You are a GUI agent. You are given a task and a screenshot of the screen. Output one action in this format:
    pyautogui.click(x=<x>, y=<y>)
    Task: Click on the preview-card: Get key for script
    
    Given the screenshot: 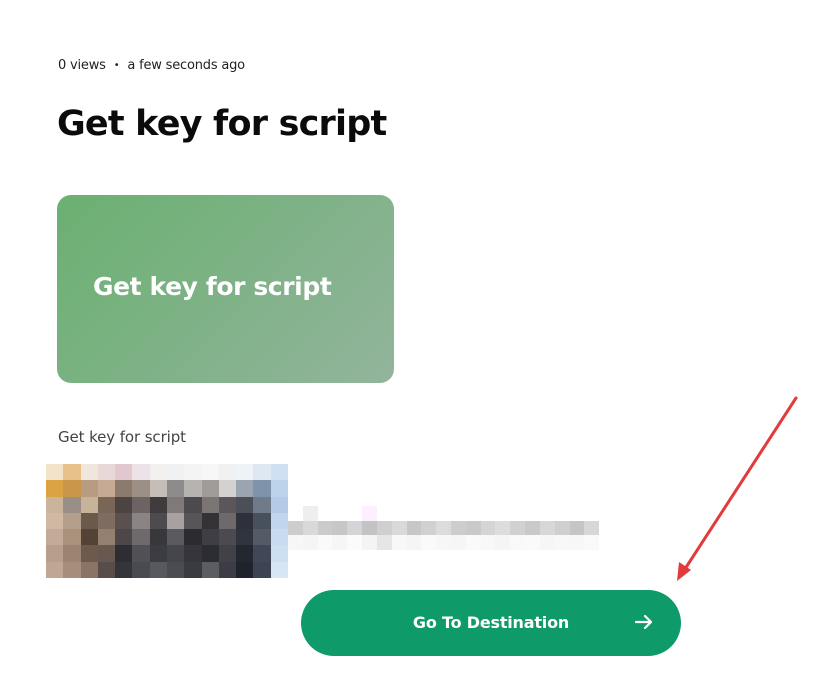 What is the action you would take?
    pyautogui.click(x=225, y=289)
    